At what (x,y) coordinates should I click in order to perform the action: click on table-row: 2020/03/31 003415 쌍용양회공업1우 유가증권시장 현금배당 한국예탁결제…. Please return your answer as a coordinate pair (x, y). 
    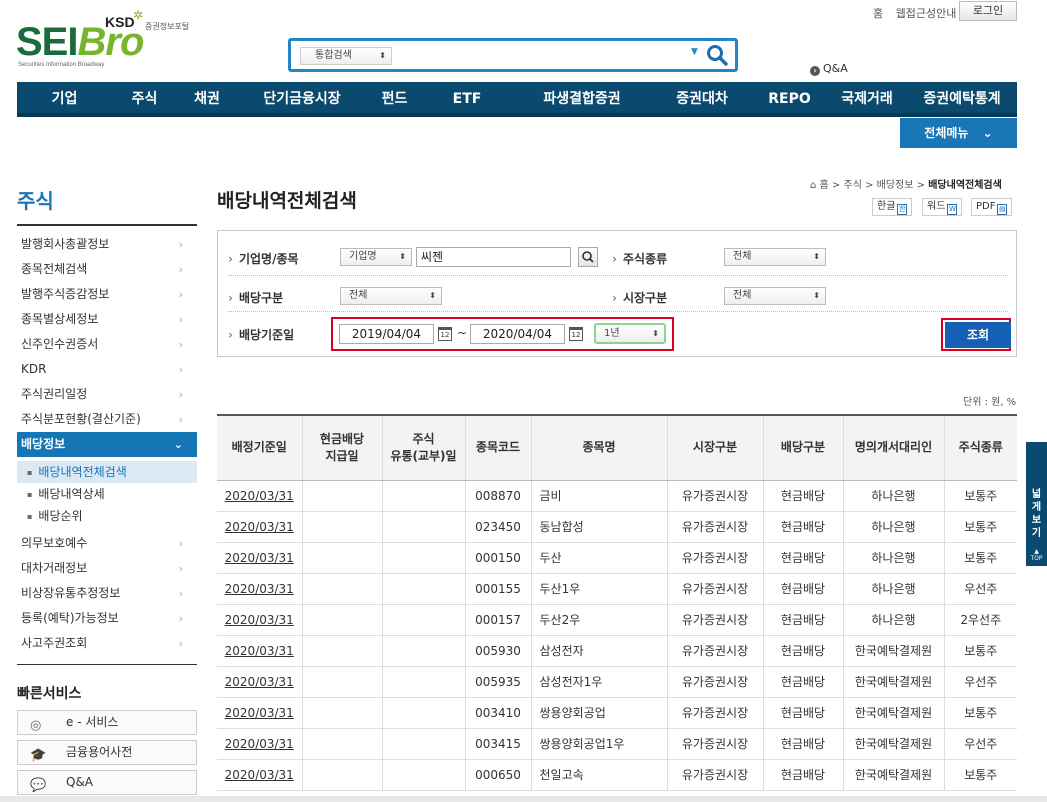
    Looking at the image, I should click on (617, 744).